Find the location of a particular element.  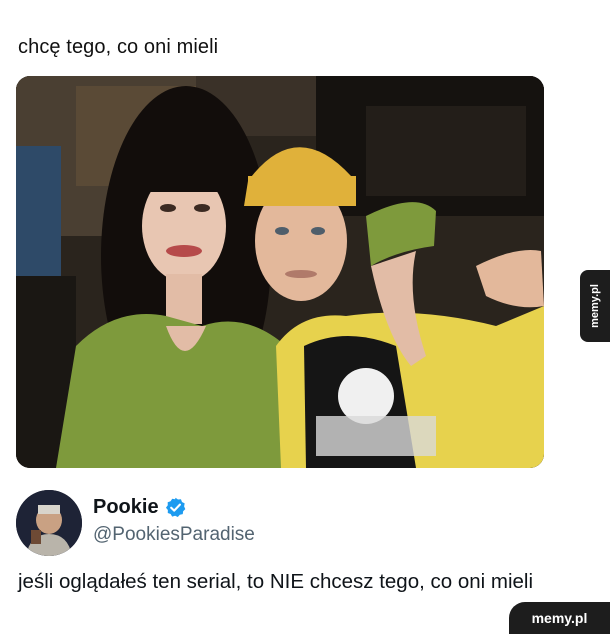

corner-watermark-label: memy.pl is located at coordinates (559, 618).